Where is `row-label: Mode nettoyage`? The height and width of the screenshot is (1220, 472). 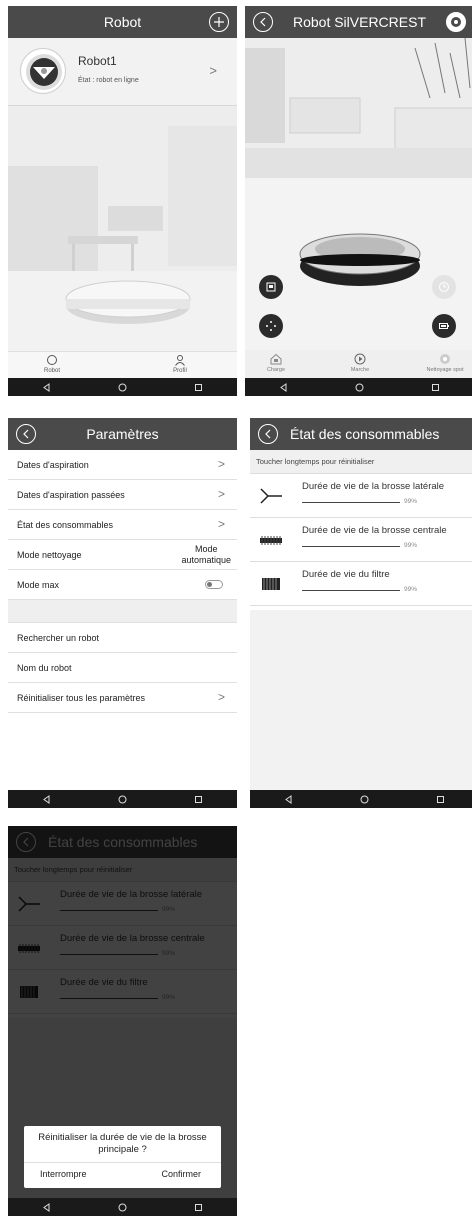
row-label: Mode nettoyage is located at coordinates (49, 555).